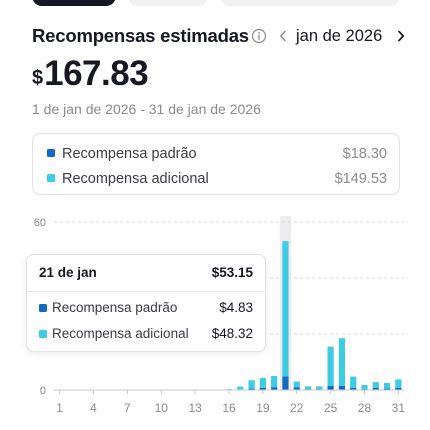 The image size is (430, 430). Describe the element at coordinates (146, 273) in the screenshot. I see `tooltip-header: 21 de jan $53.15` at that location.